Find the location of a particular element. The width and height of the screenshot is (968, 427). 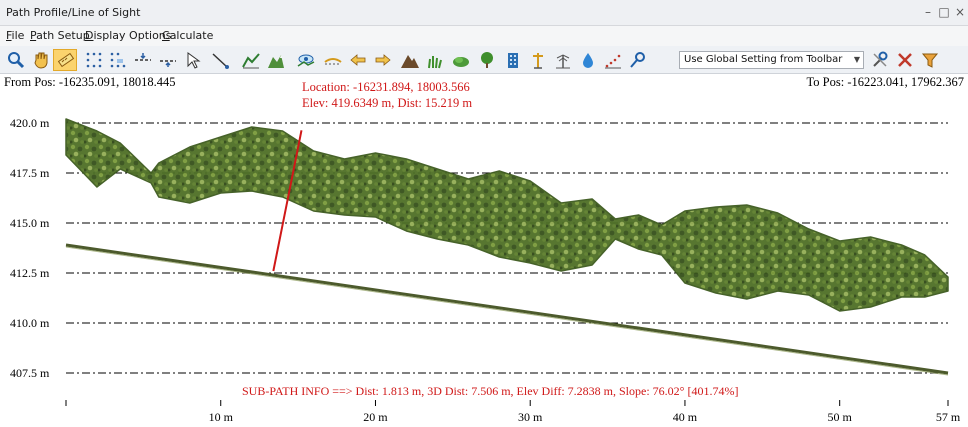

menu-file: File is located at coordinates (15, 35).